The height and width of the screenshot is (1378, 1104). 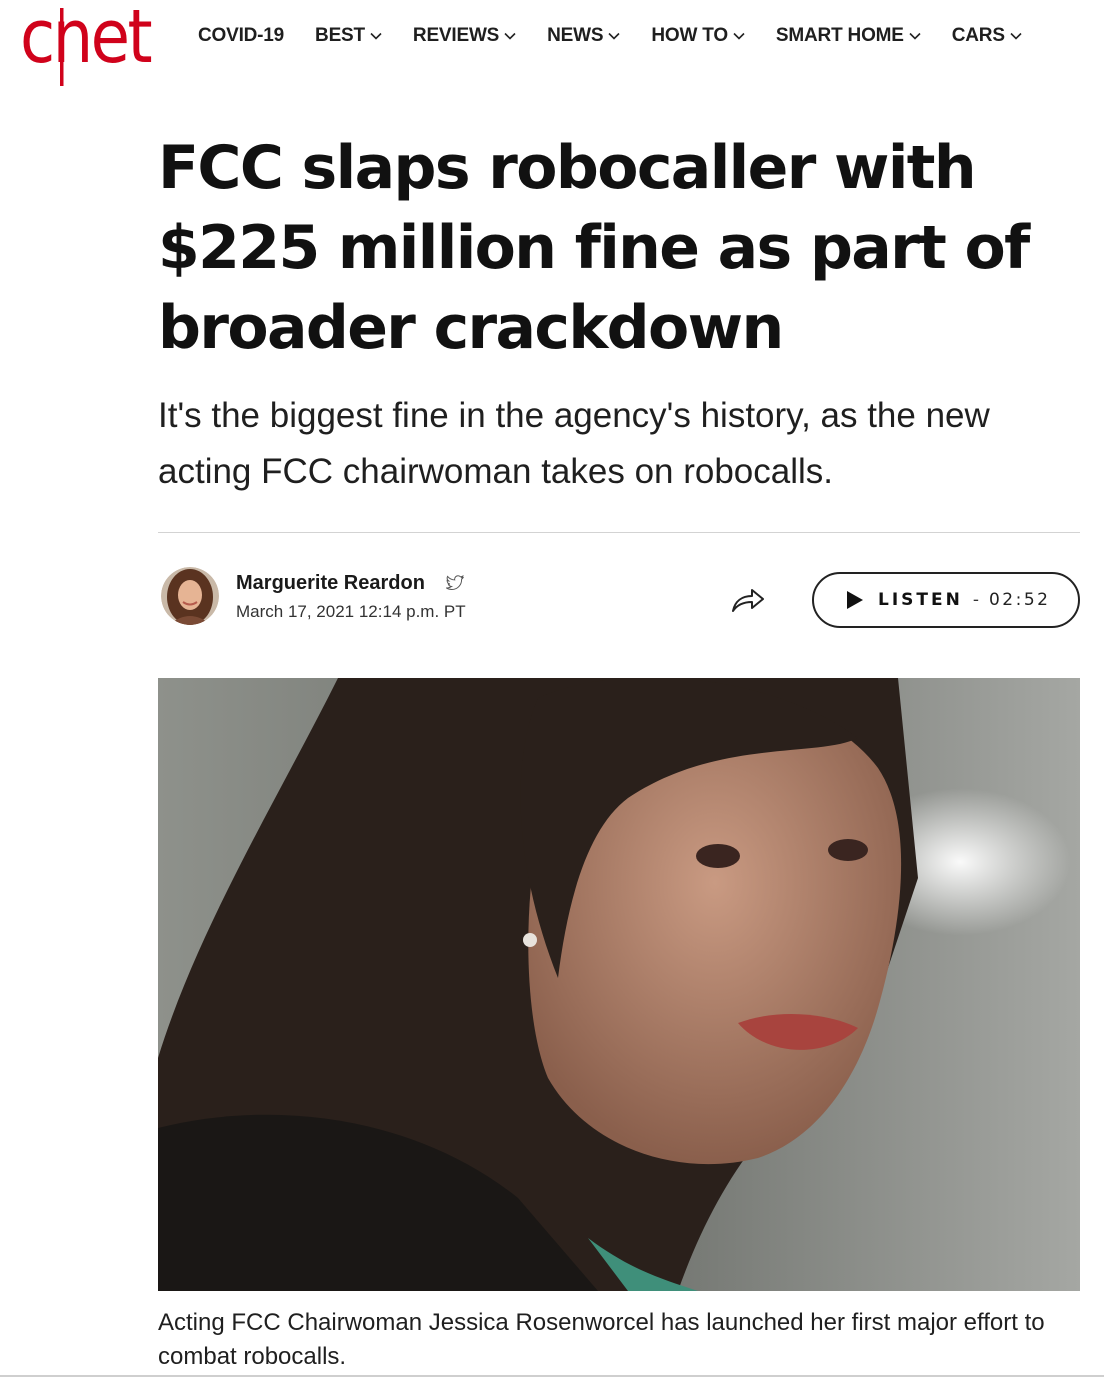 I want to click on nav-item-label: CARS, so click(x=978, y=35).